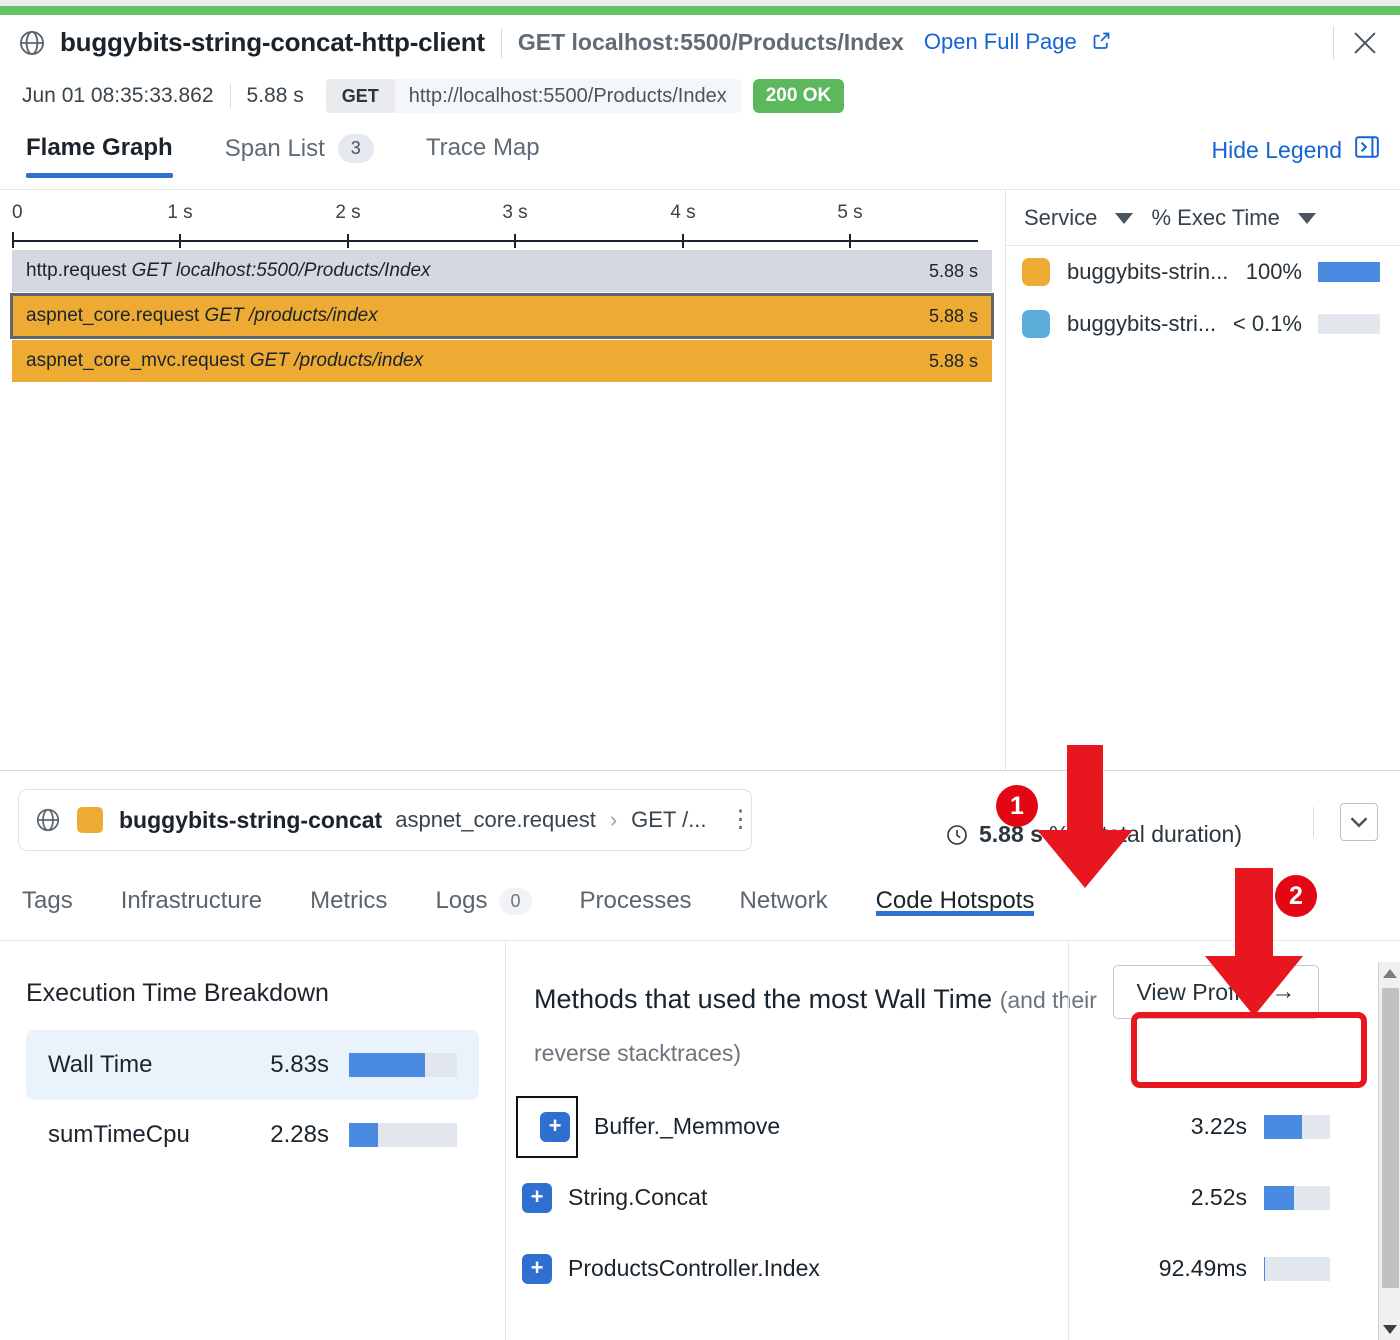  What do you see at coordinates (299, 145) in the screenshot?
I see `tab-span-list: Span List 3` at bounding box center [299, 145].